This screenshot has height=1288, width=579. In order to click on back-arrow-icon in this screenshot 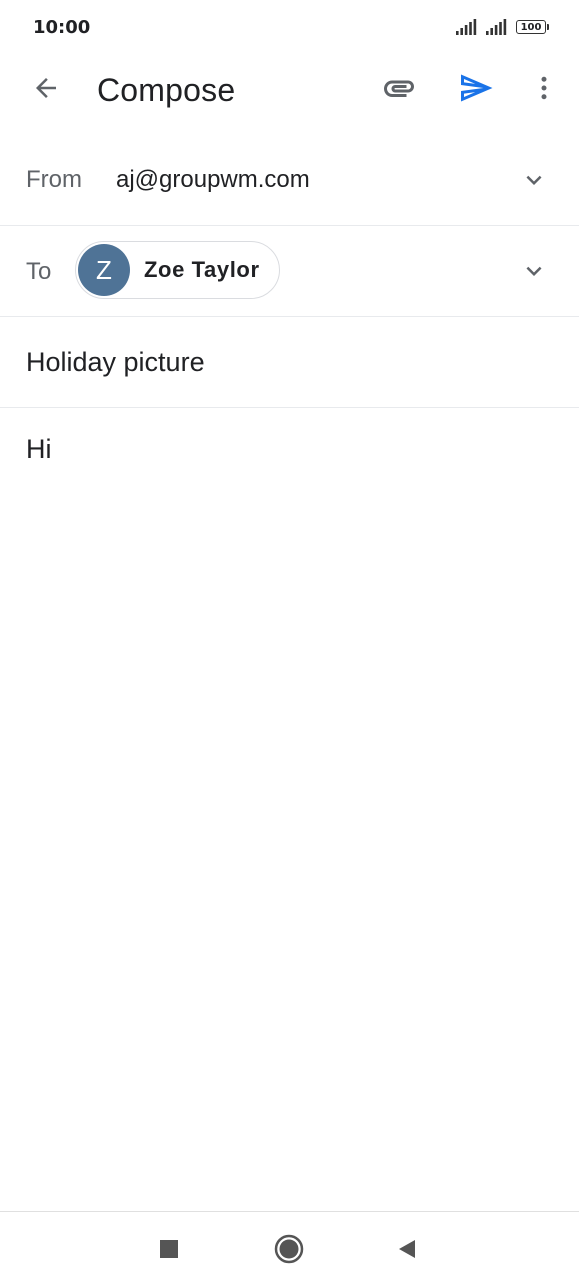, I will do `click(46, 90)`.